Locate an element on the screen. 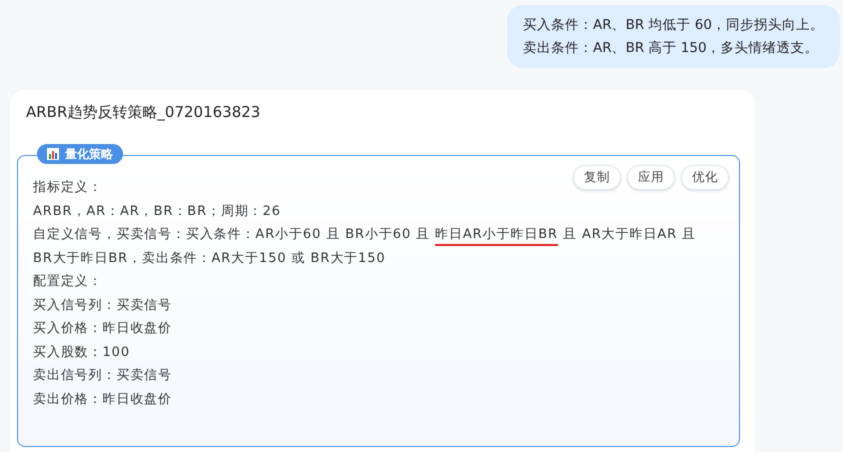  message-text: 买入条件：AR、BR 均低于 60，同步拐头向上。 is located at coordinates (673, 25).